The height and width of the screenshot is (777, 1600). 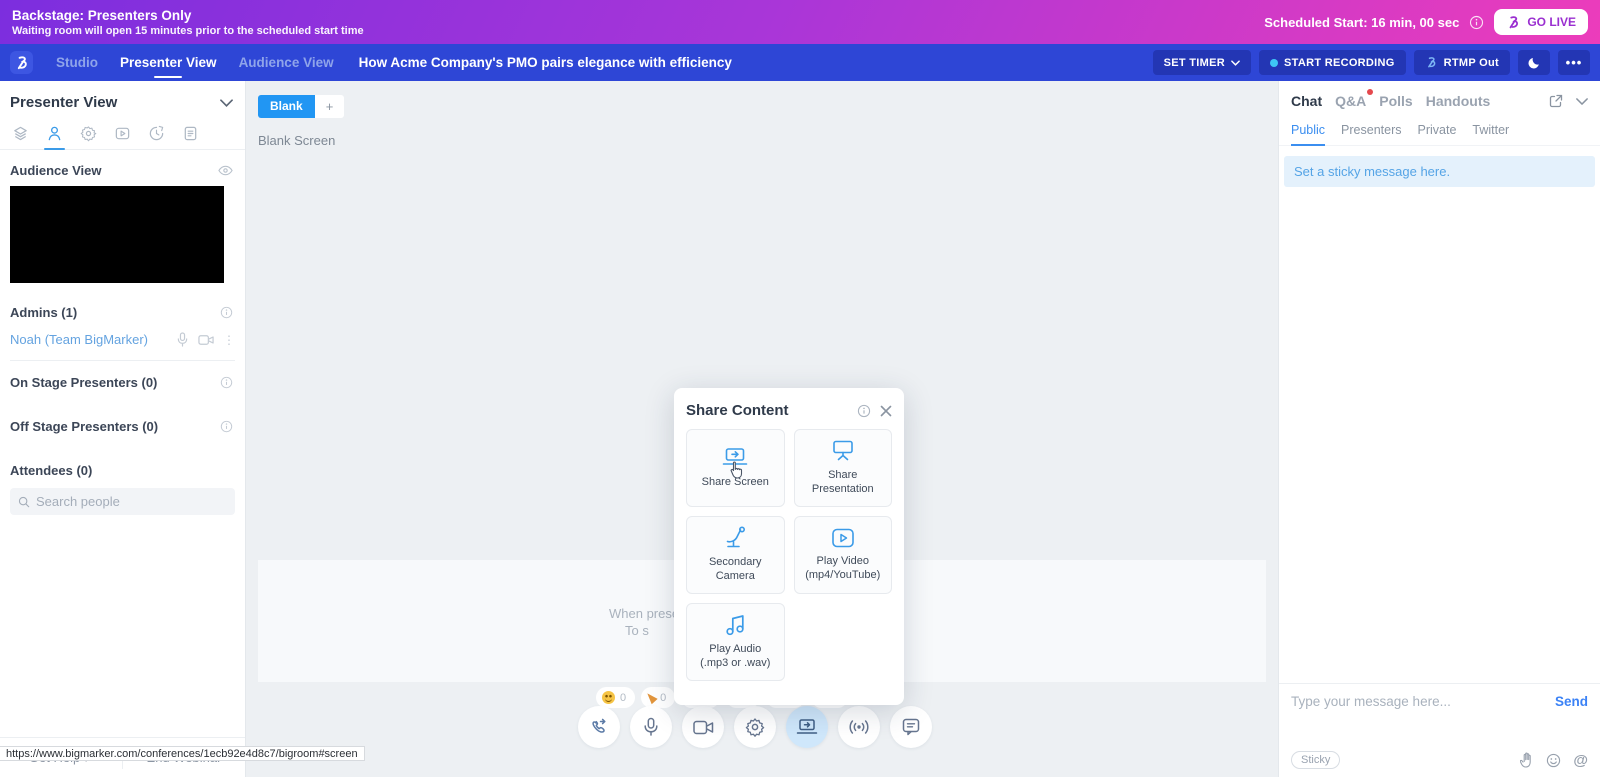 What do you see at coordinates (651, 697) in the screenshot?
I see `party-popper-icon` at bounding box center [651, 697].